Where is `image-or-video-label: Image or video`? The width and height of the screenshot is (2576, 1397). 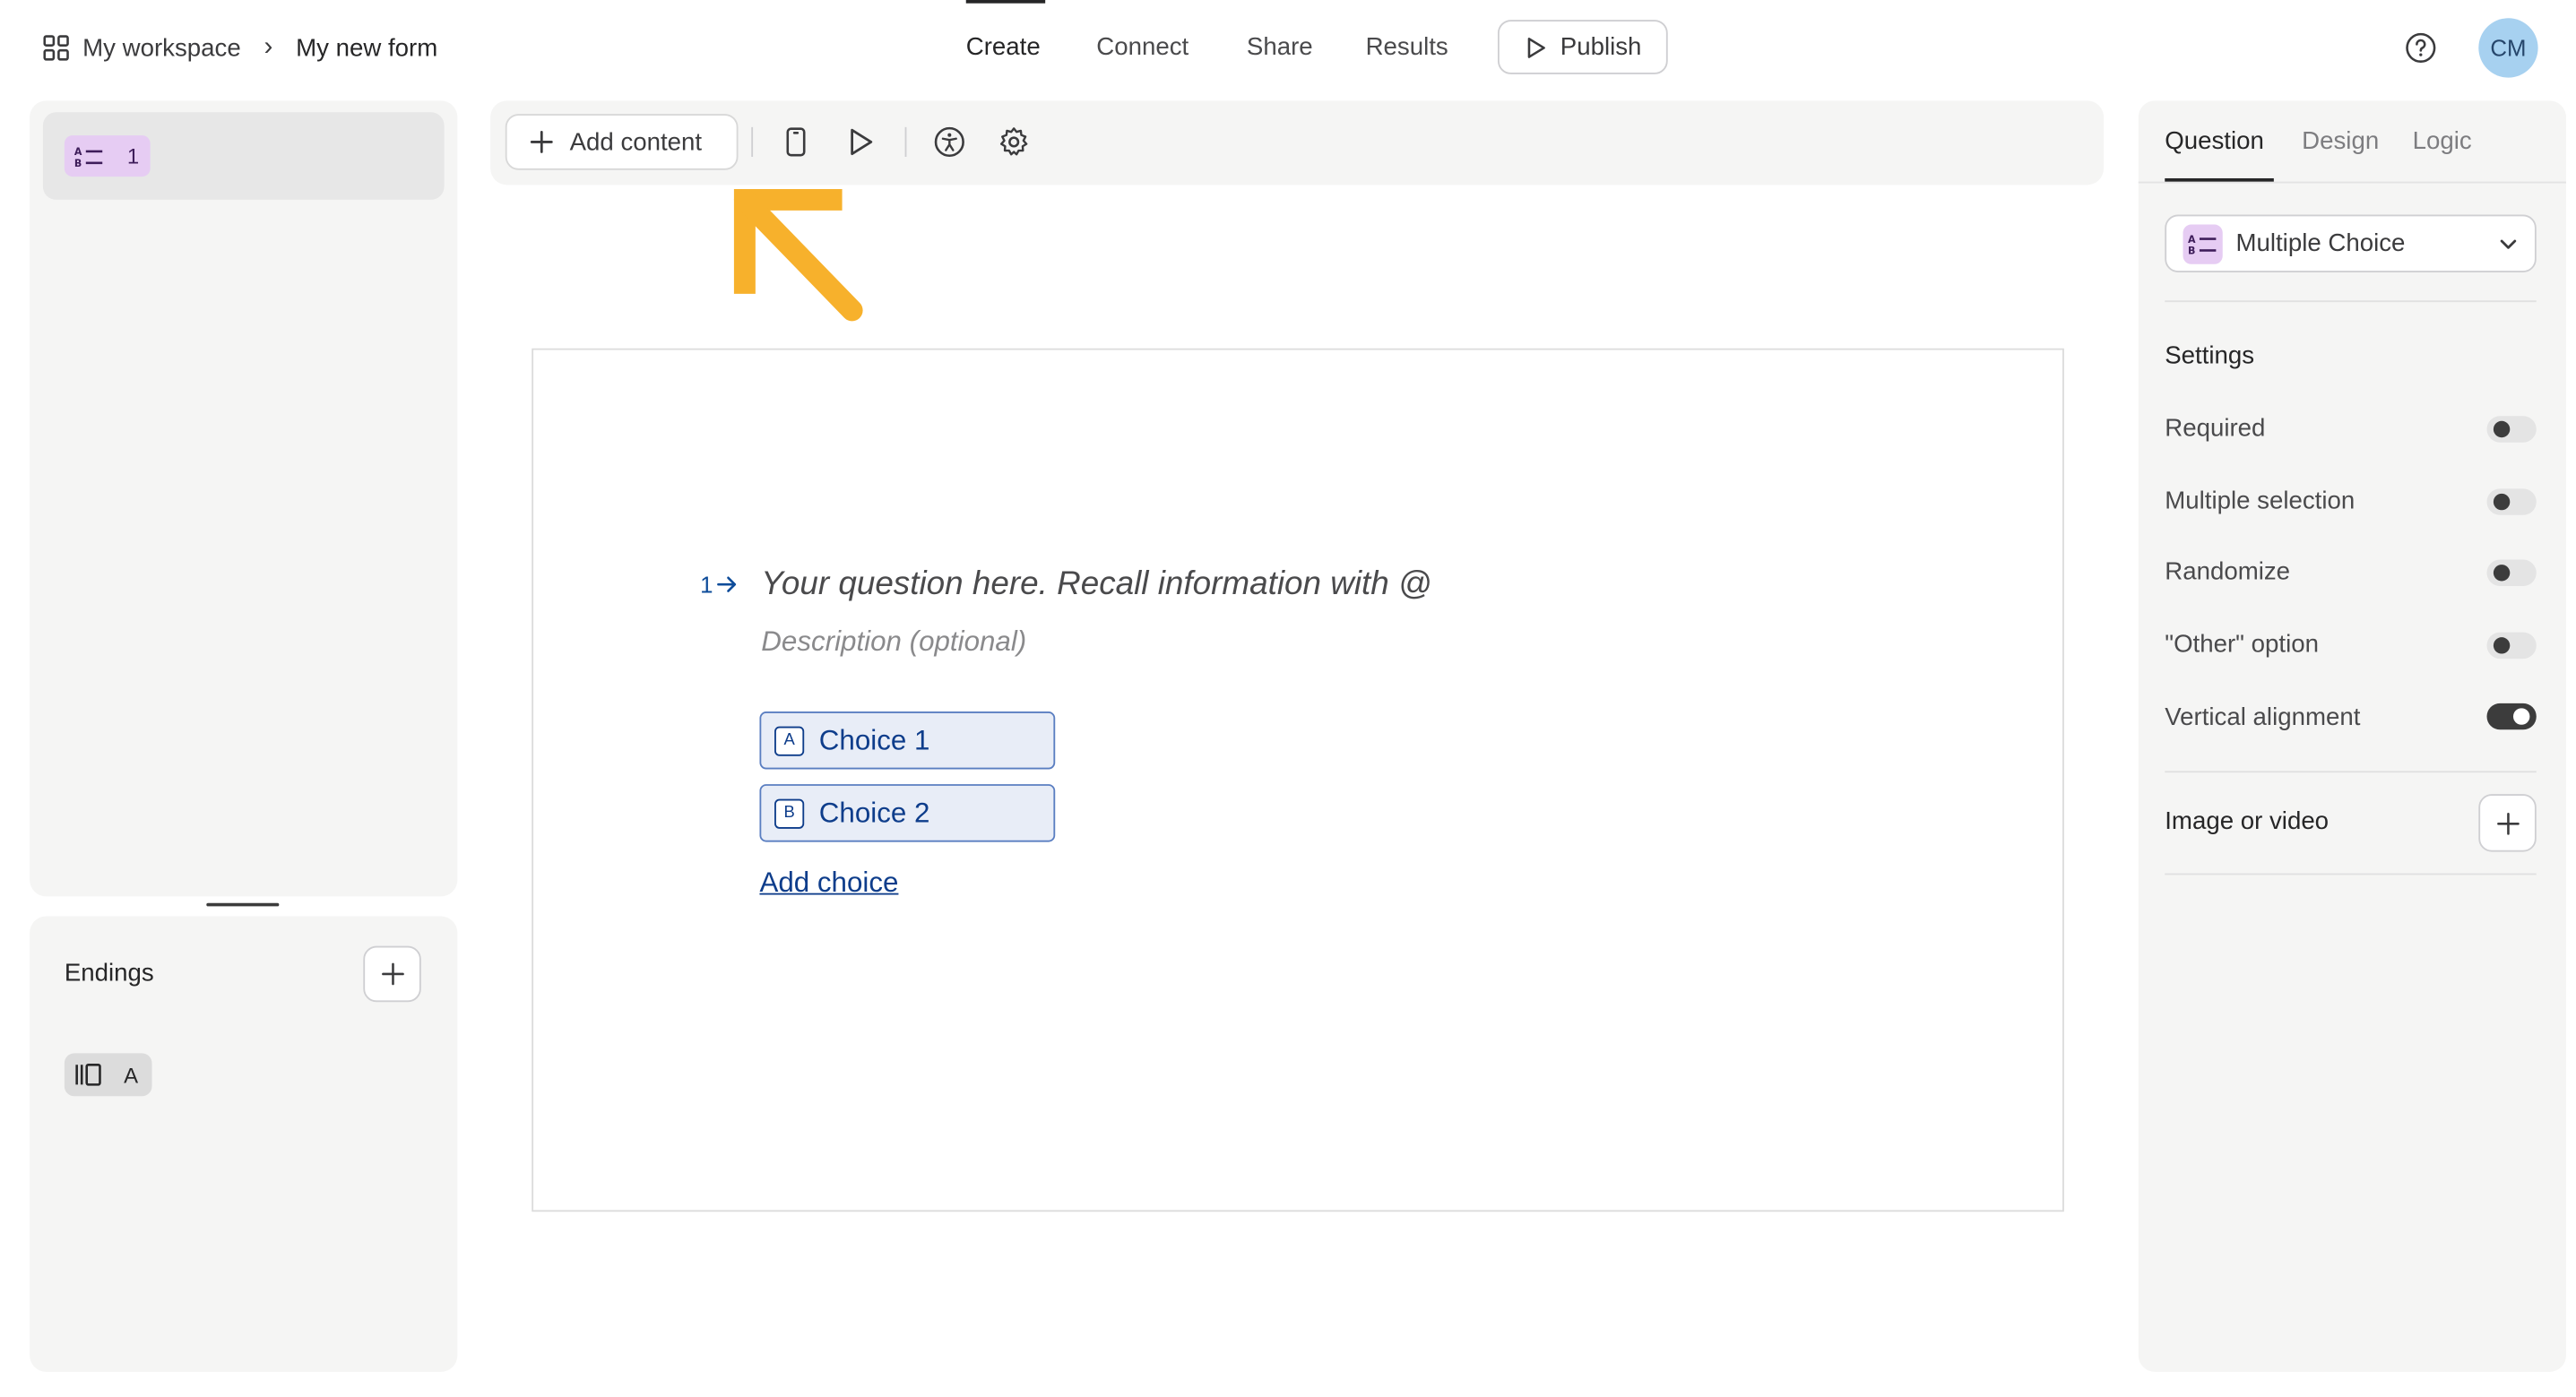 image-or-video-label: Image or video is located at coordinates (2247, 821).